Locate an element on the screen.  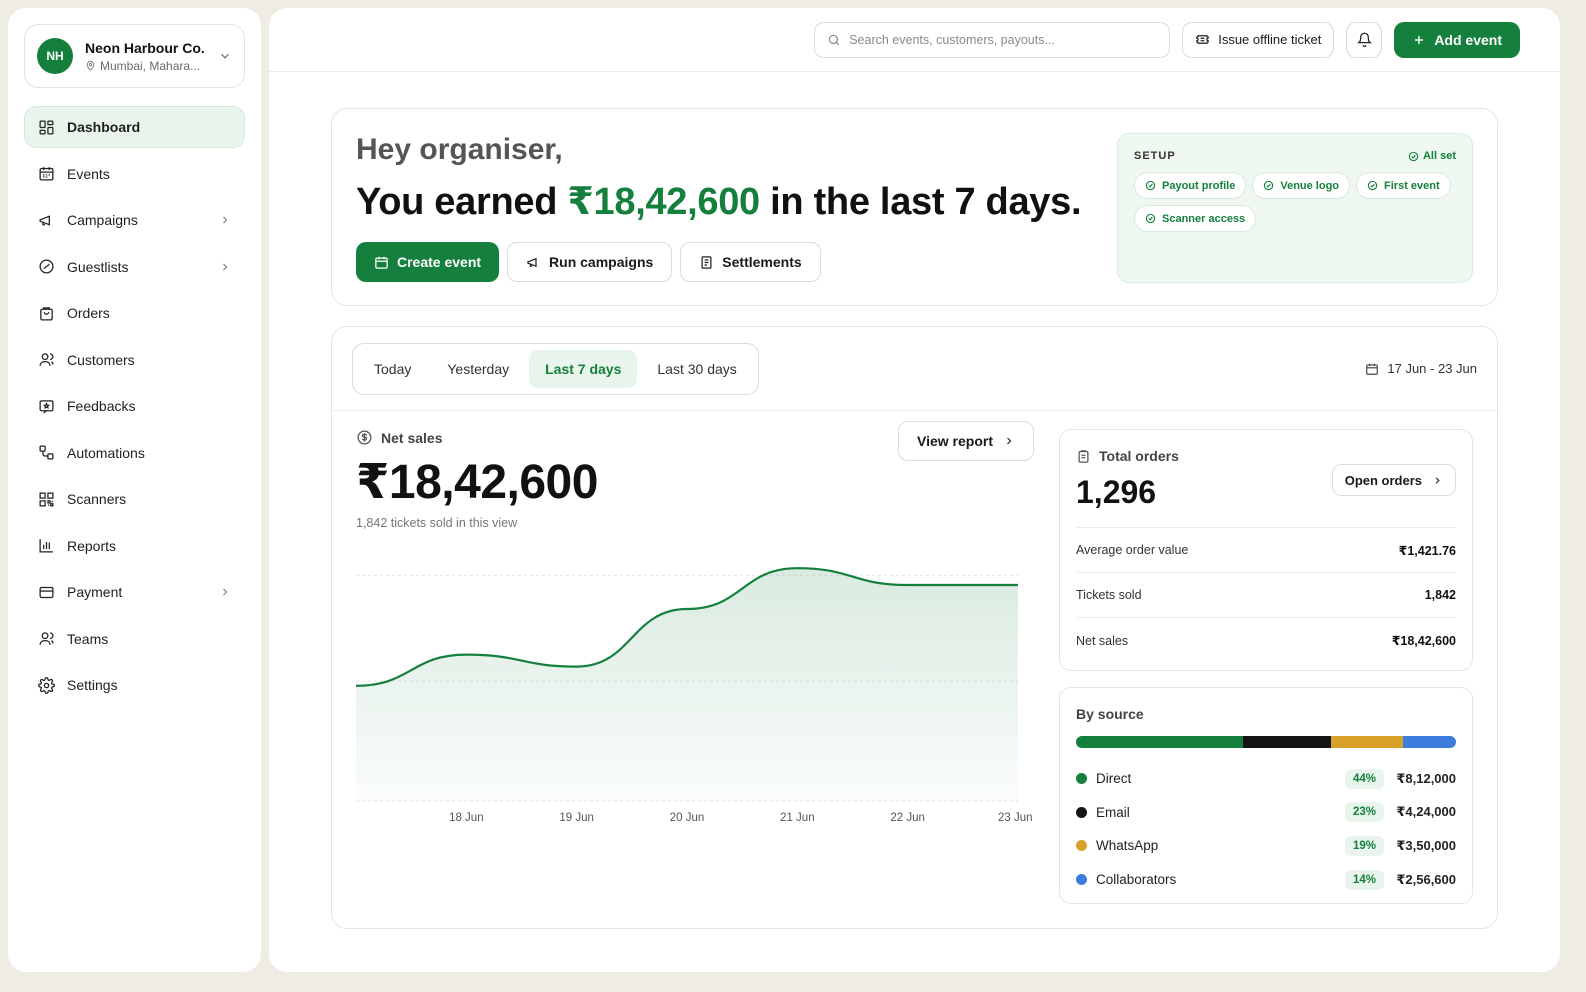
stat-value: ₹1,421.76 is located at coordinates (1427, 550).